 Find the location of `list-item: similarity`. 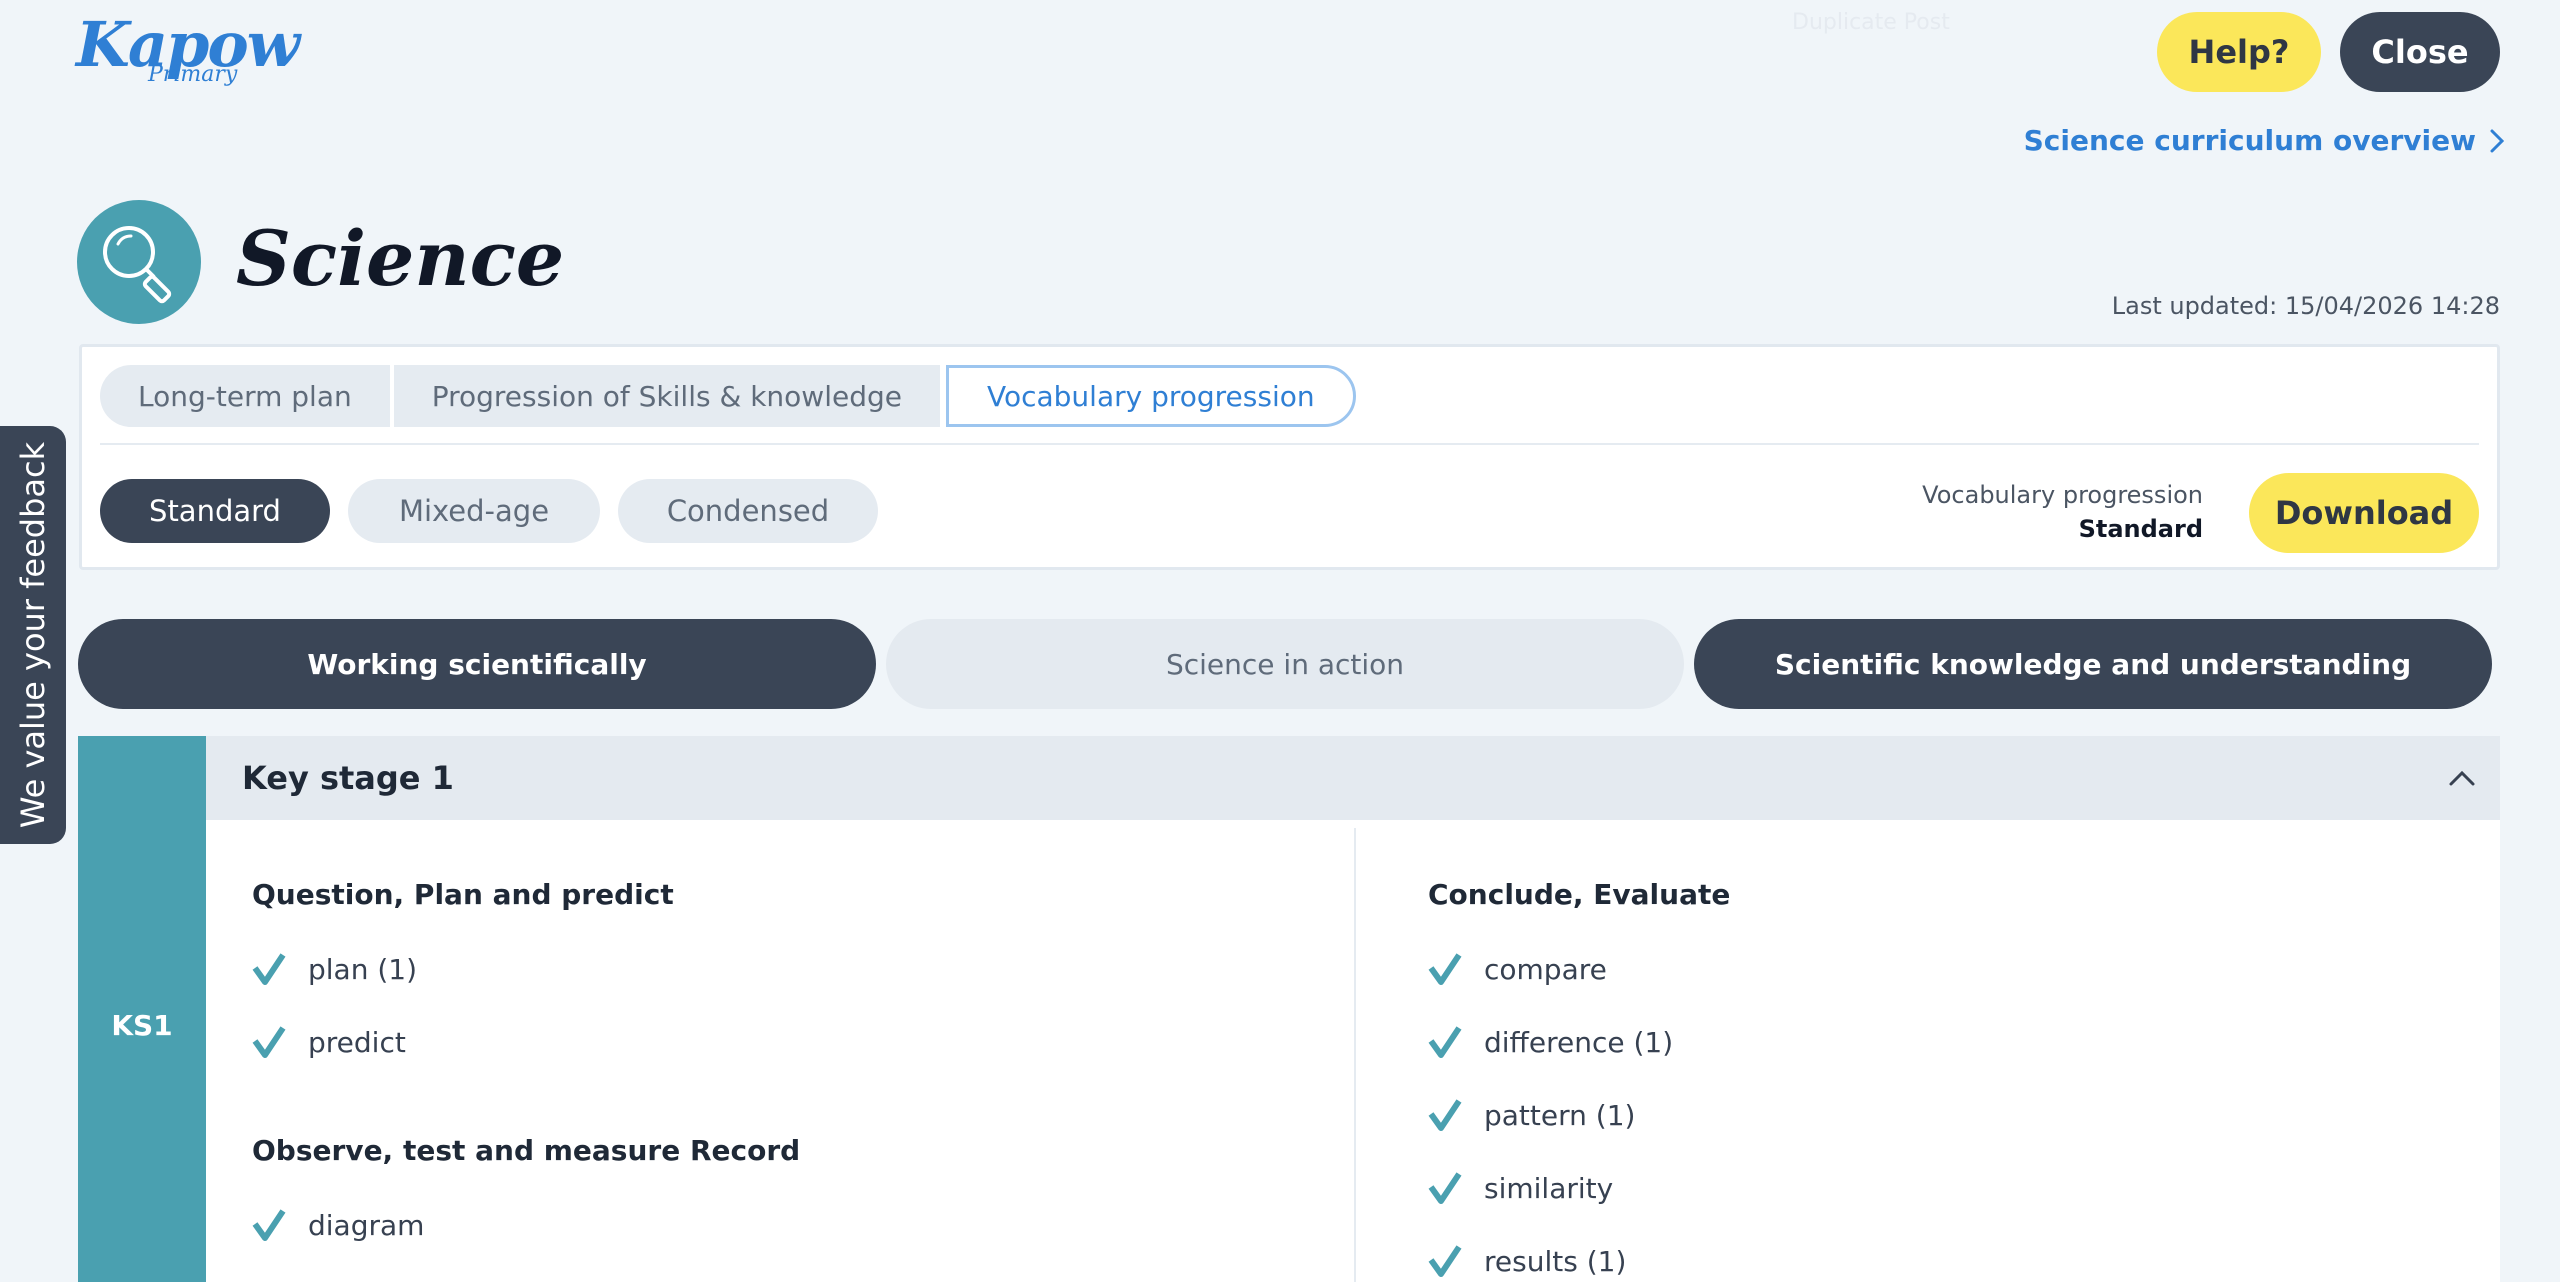

list-item: similarity is located at coordinates (1520, 1188).